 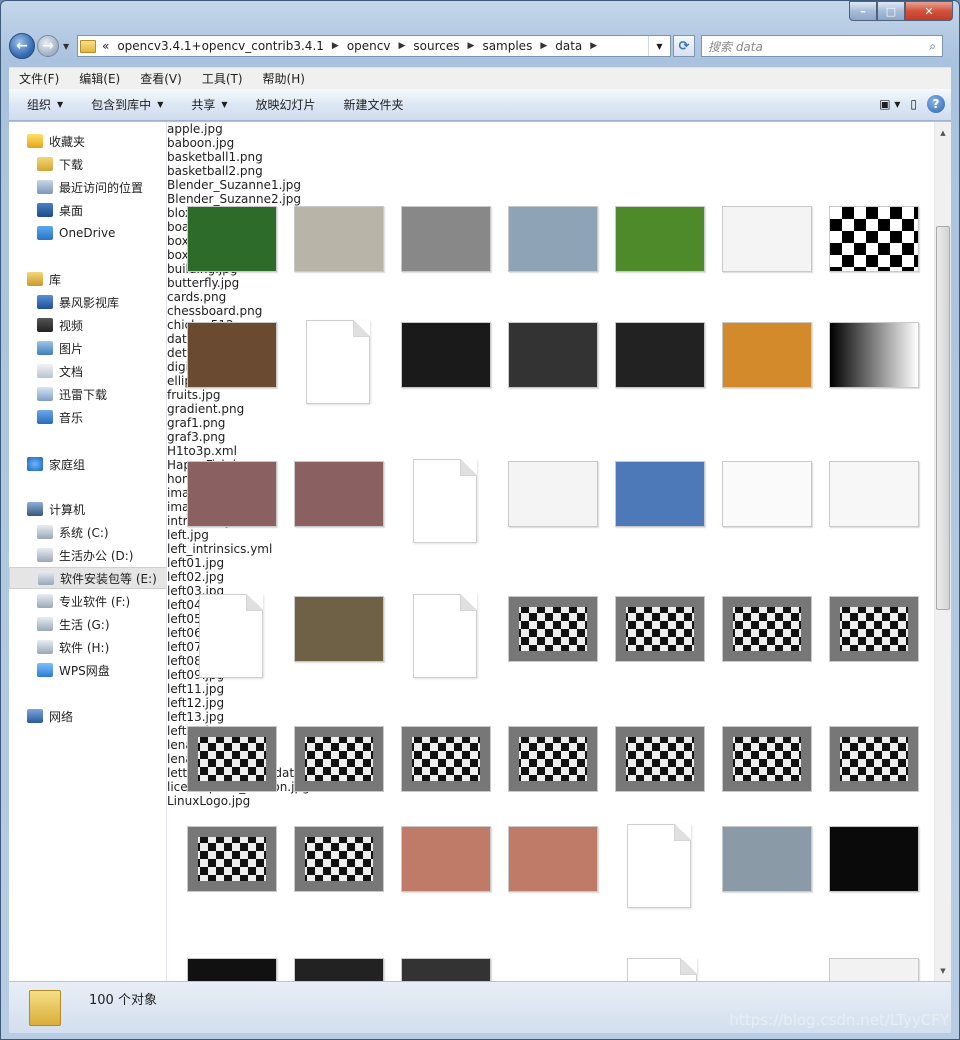 I want to click on share-button: 共享 ▼, so click(x=205, y=104).